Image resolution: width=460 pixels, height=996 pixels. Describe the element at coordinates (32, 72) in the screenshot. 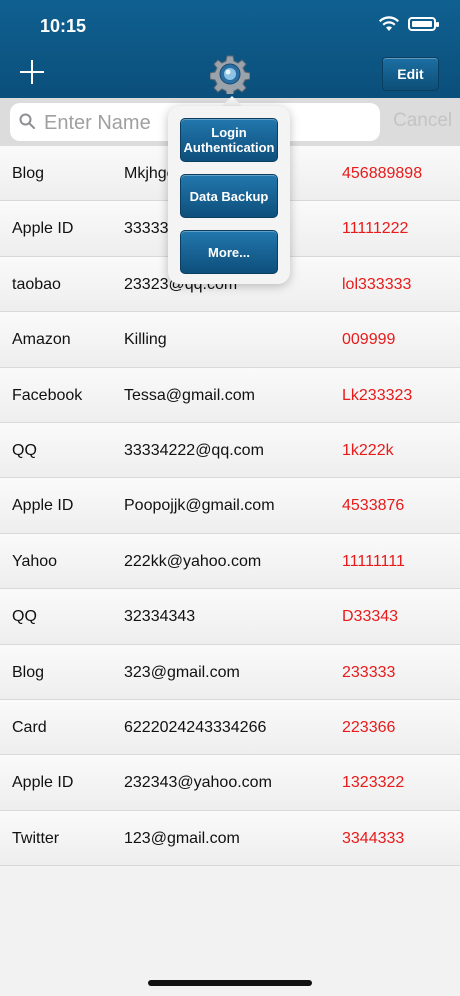

I see `add-entry-button` at that location.